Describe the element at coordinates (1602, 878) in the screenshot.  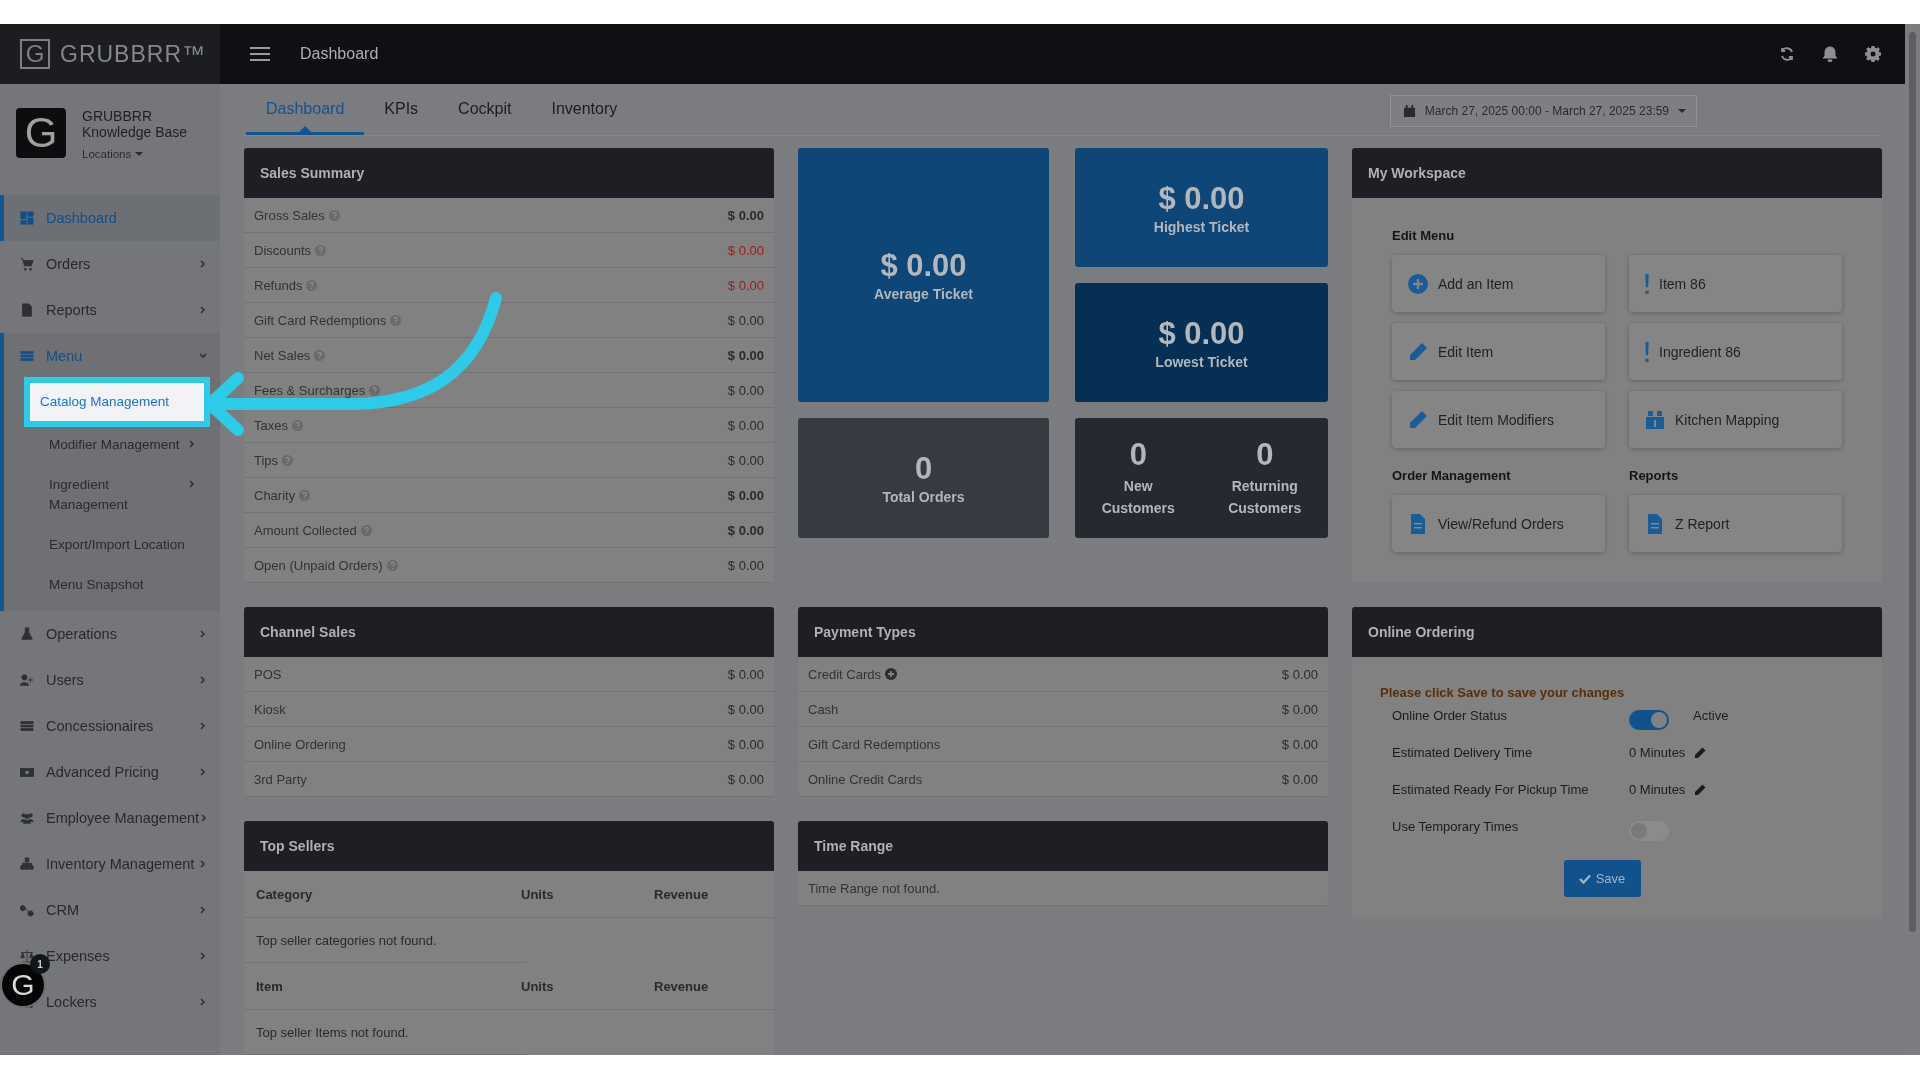
I see `save-button: Save` at that location.